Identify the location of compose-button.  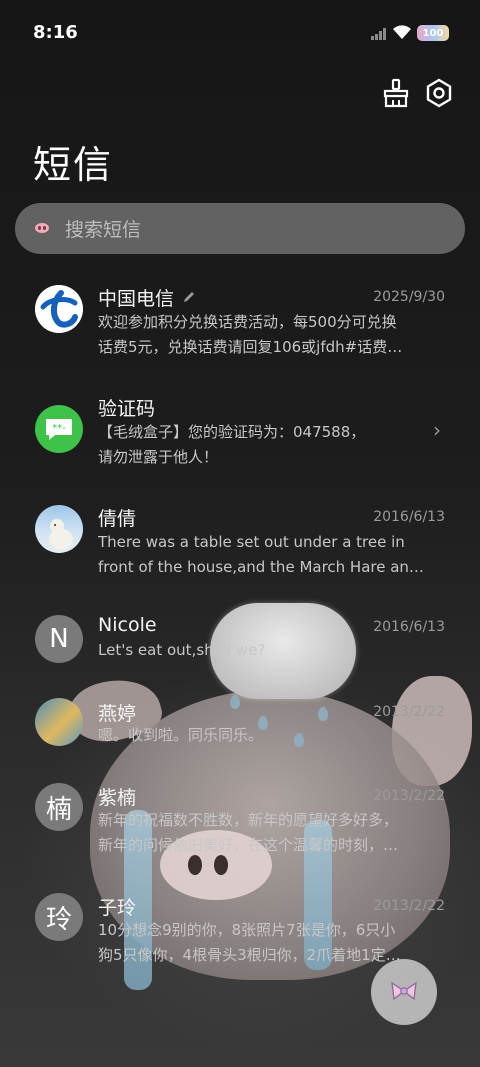
(404, 992).